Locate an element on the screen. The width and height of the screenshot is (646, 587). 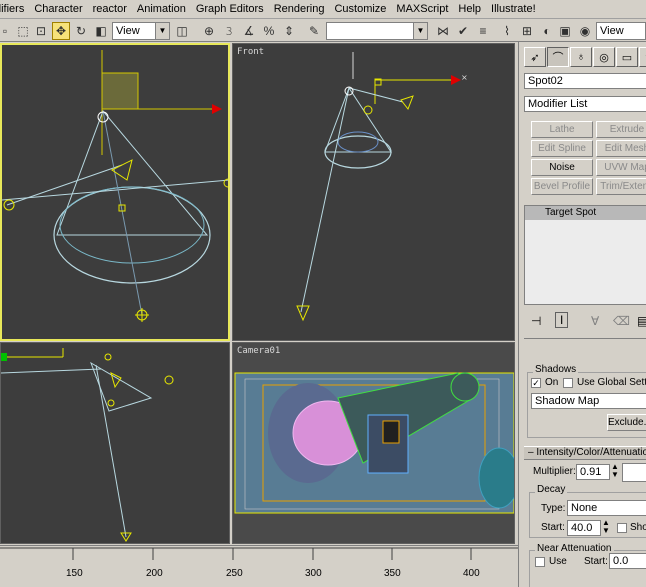
timeline-ruler: 150 200 250 300 350 400 is located at coordinates (259, 566).